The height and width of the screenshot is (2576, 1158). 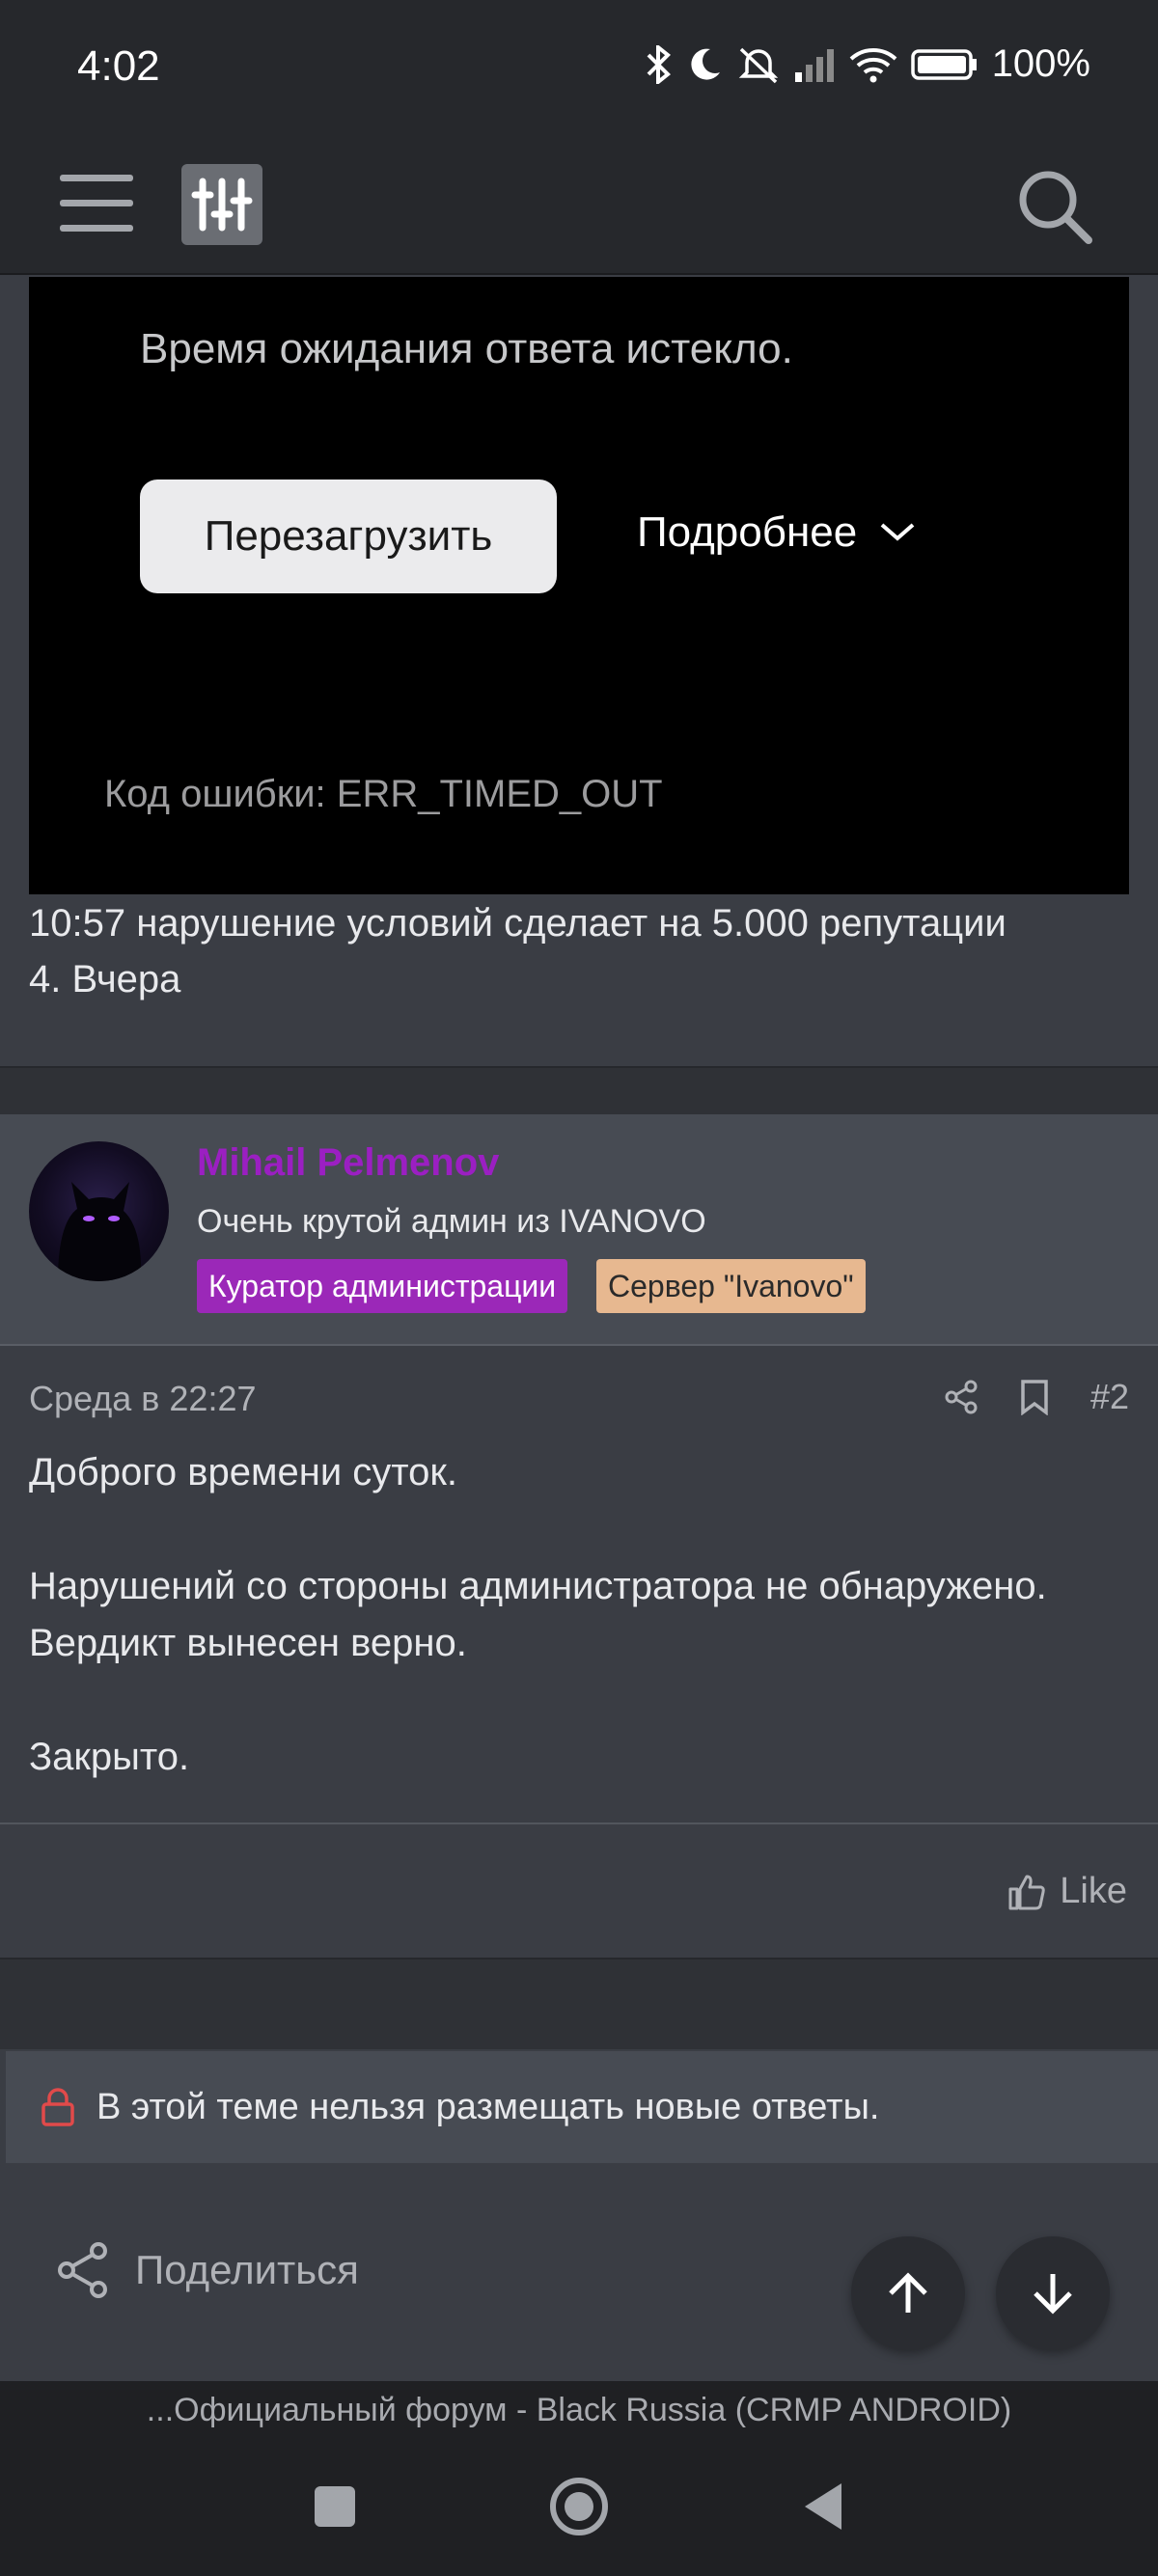 I want to click on battery-percent: 100%, so click(x=1040, y=64).